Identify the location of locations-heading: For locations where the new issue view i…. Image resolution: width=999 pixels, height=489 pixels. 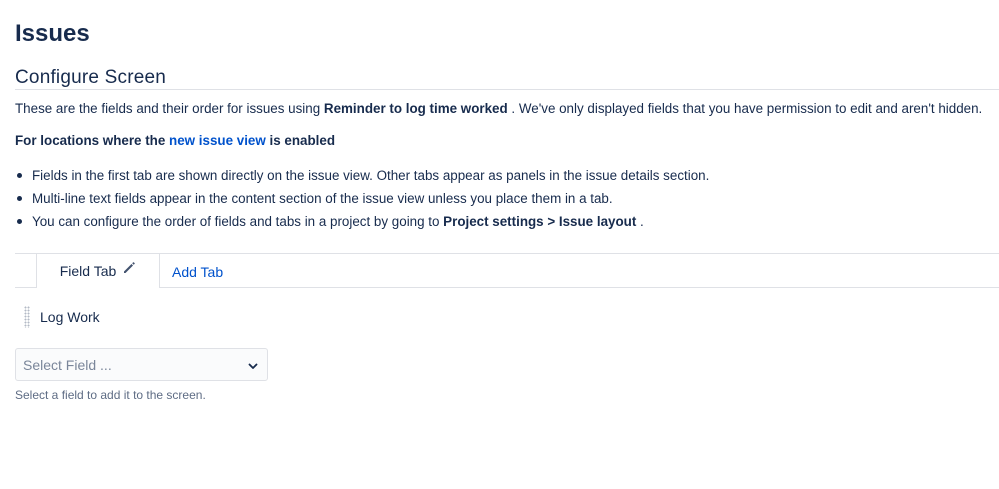
(175, 141).